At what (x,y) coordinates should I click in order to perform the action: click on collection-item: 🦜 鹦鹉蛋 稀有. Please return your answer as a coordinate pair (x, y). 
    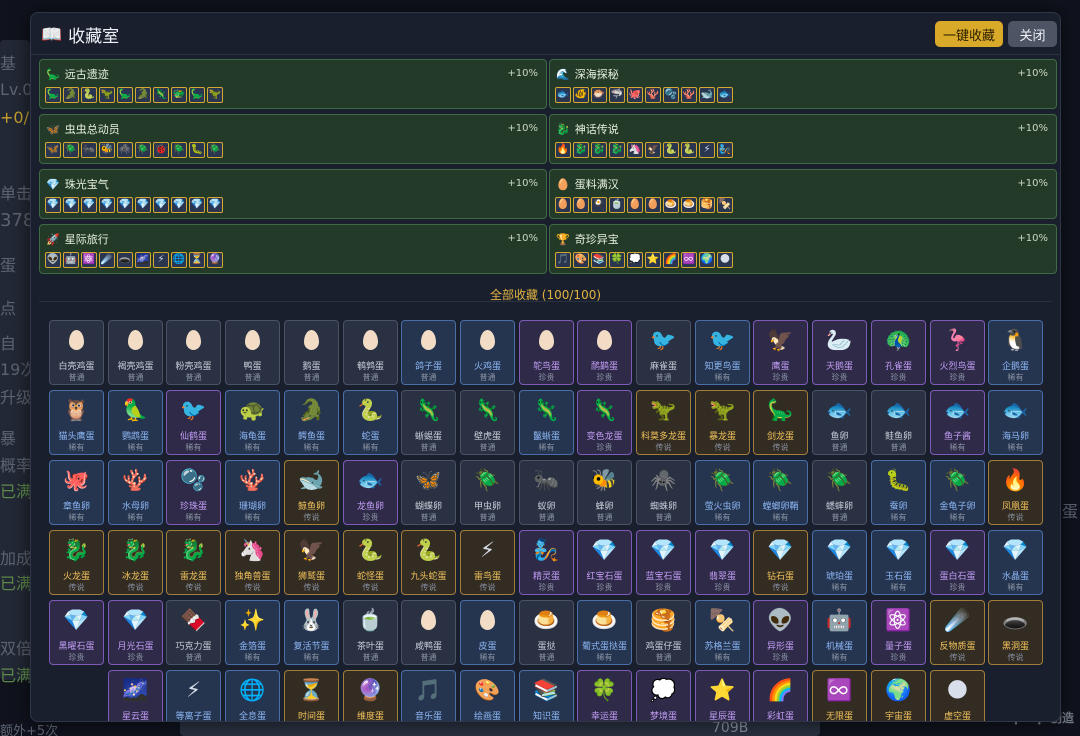
    Looking at the image, I should click on (135, 422).